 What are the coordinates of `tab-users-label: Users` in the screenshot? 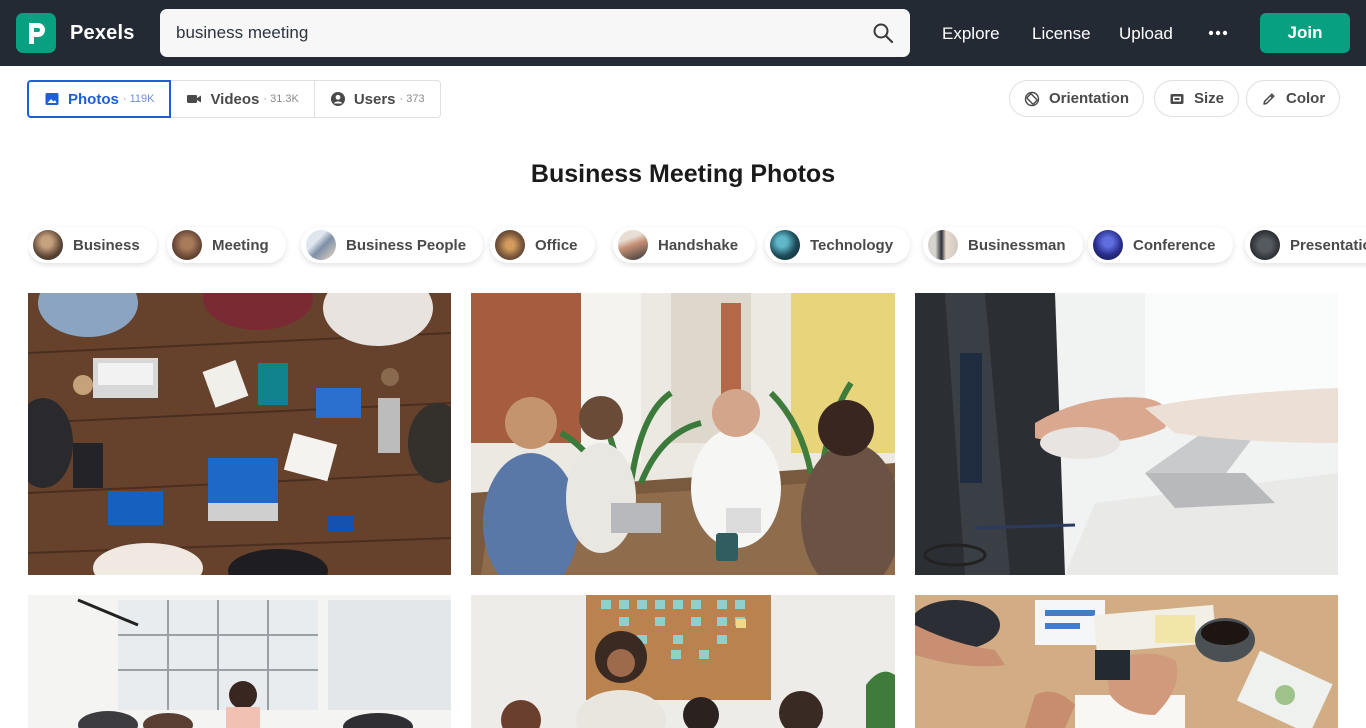 It's located at (374, 99).